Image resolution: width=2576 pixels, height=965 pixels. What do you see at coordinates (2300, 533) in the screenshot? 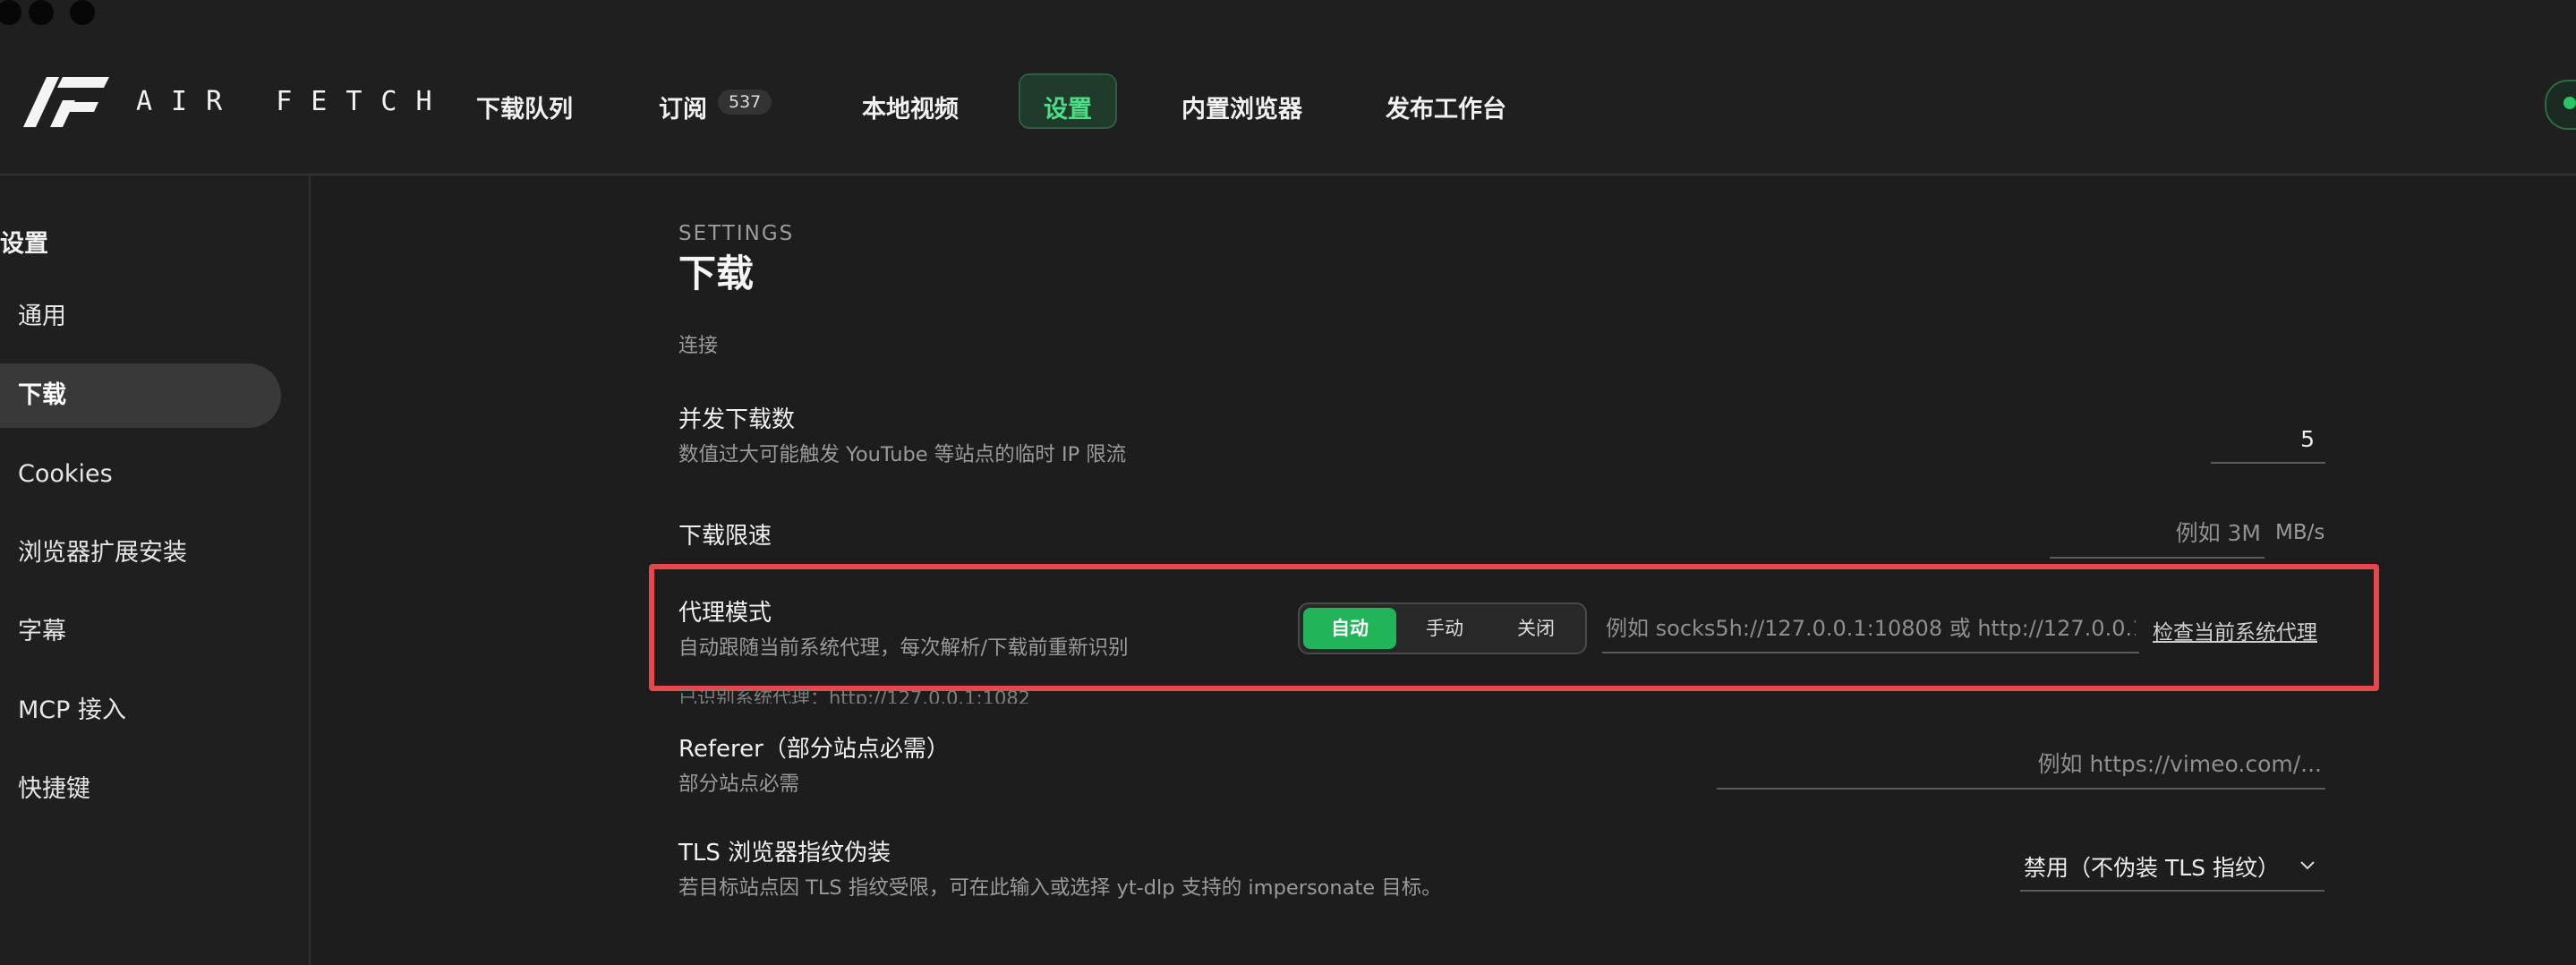
I see `rate-limit-unit: MB/s` at bounding box center [2300, 533].